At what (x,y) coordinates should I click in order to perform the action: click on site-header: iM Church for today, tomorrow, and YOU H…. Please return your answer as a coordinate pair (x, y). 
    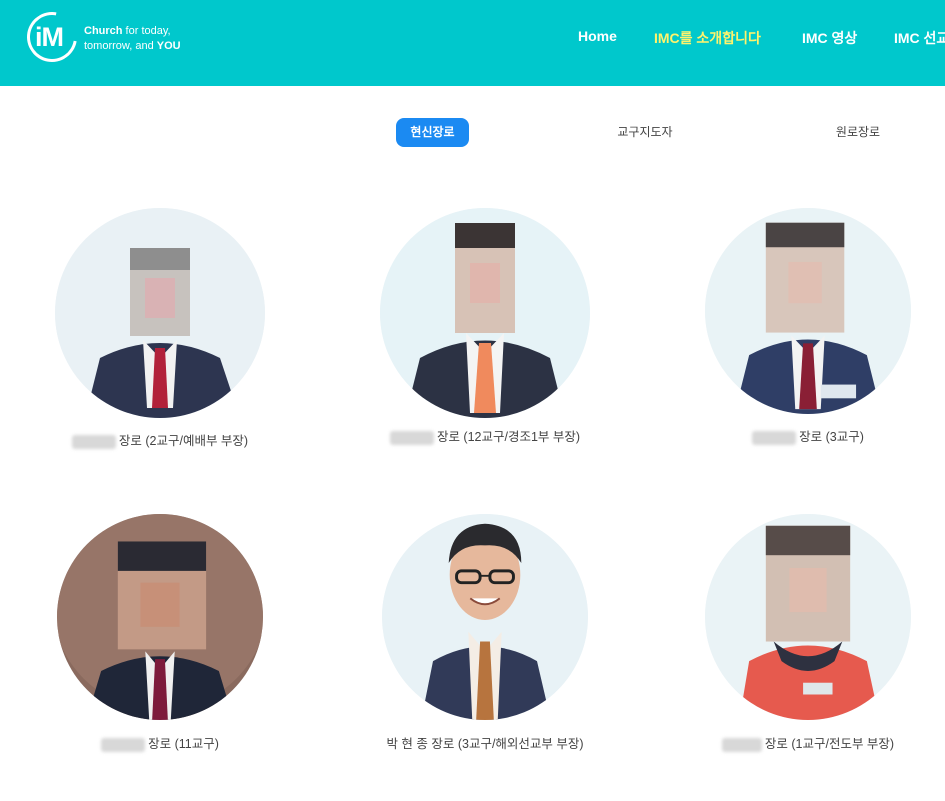
    Looking at the image, I should click on (472, 43).